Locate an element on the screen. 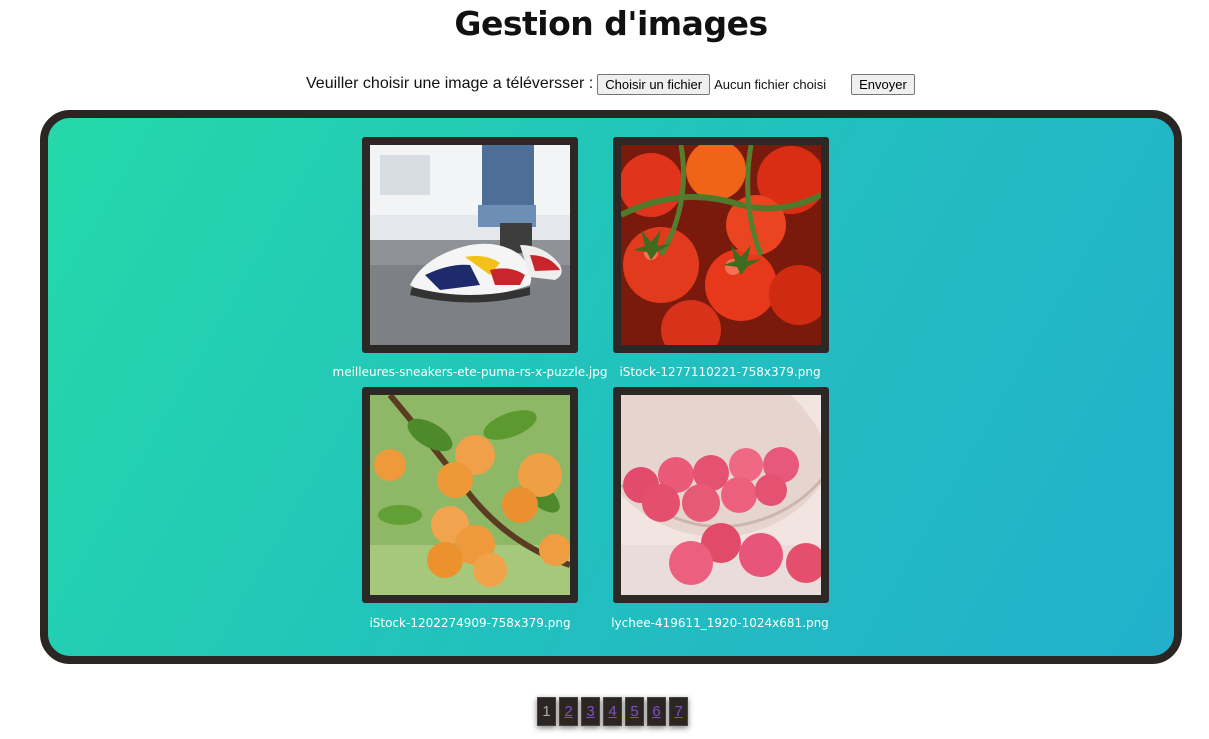 This screenshot has height=739, width=1209. choose-file-button: Choisir un fichier is located at coordinates (654, 84).